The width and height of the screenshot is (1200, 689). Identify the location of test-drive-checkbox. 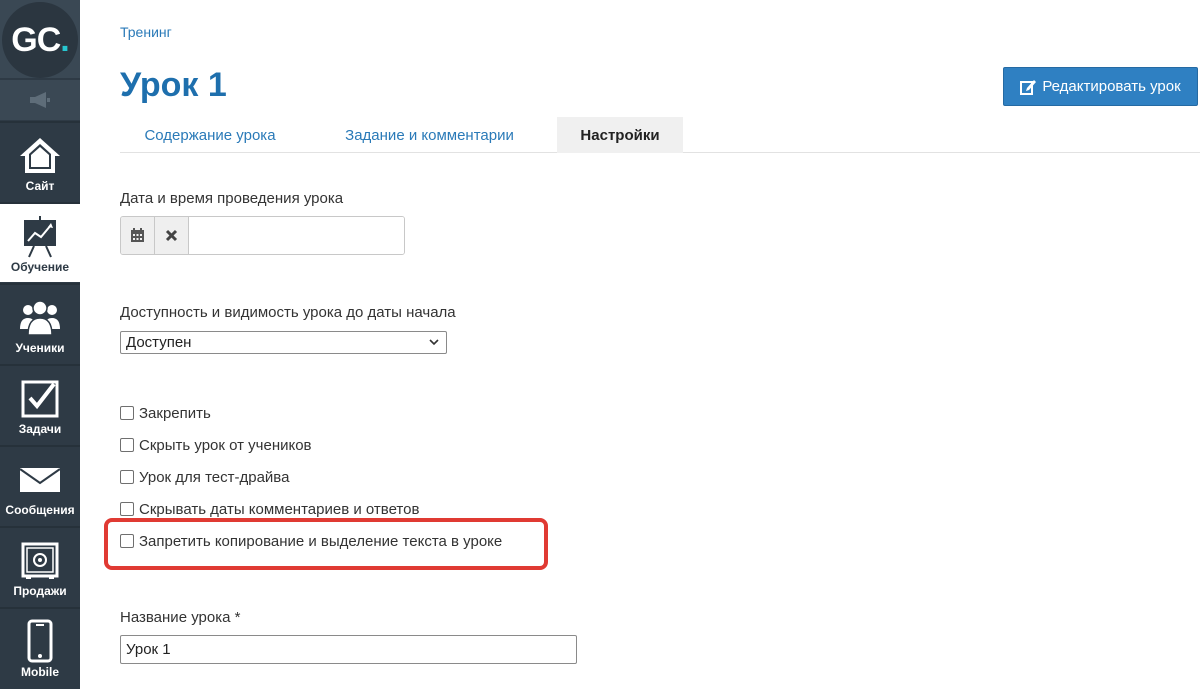
(127, 477).